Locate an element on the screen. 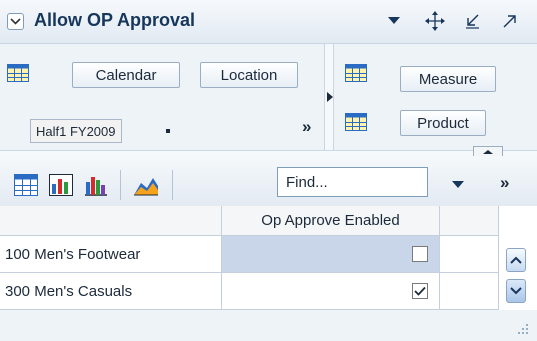 This screenshot has width=537, height=341. row-header: 300 Men's Casuals is located at coordinates (111, 291).